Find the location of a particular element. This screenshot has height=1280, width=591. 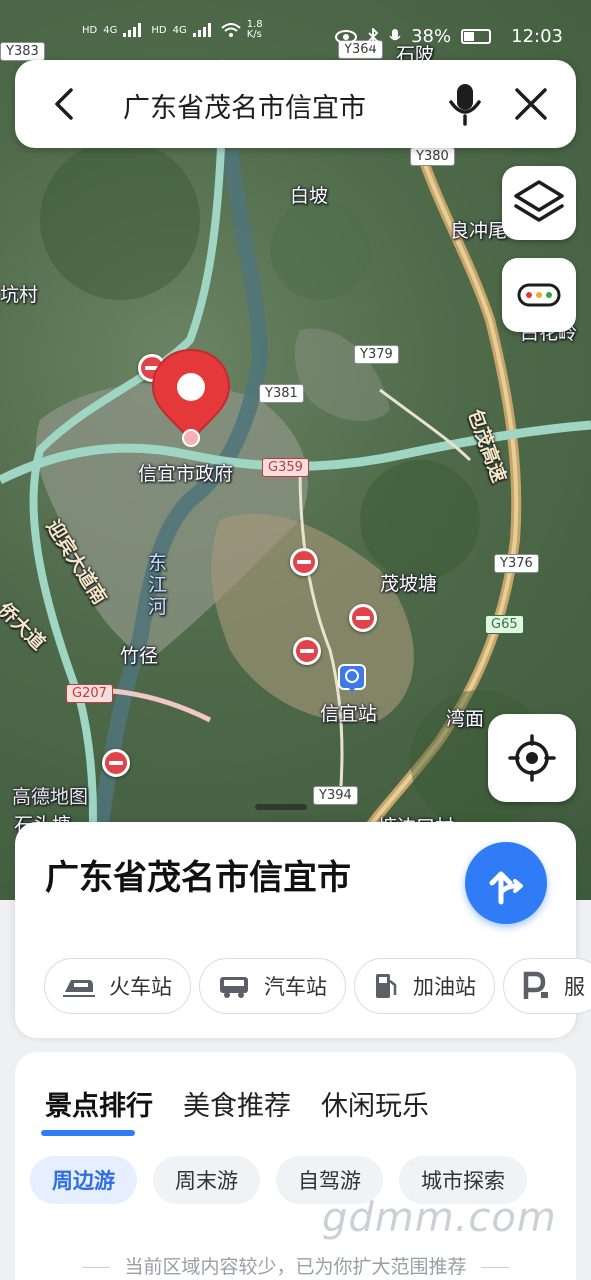

map-label-liangchong: 良冲尾 is located at coordinates (479, 231).